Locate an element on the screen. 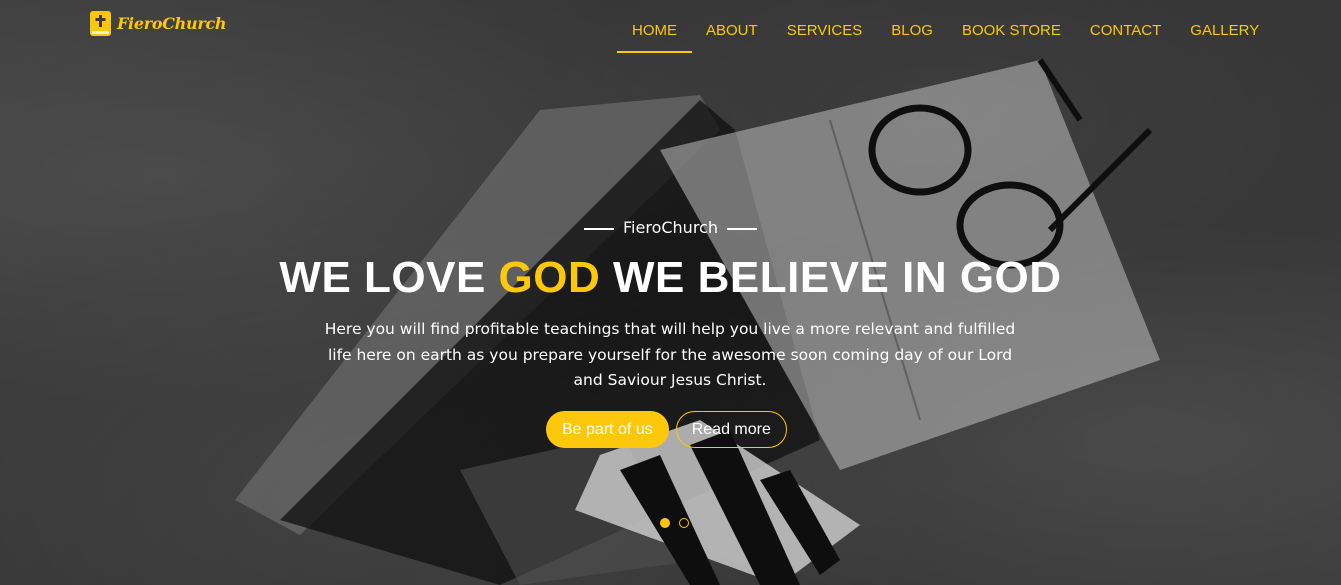  logo: FieroChurch is located at coordinates (158, 23).